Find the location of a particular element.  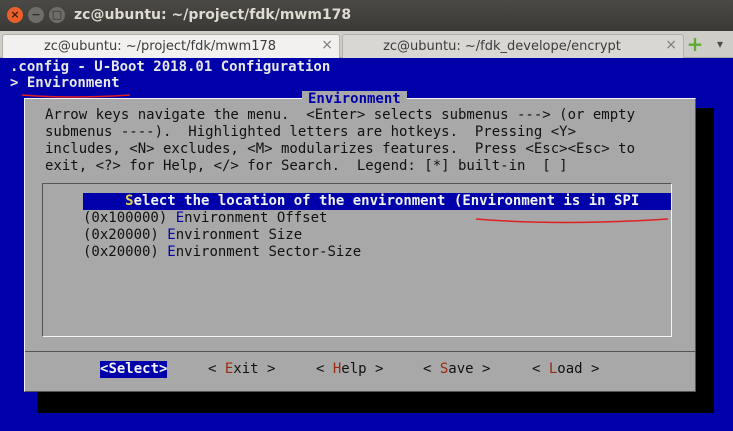

annotation-underline-breadcrumb is located at coordinates (76, 96).